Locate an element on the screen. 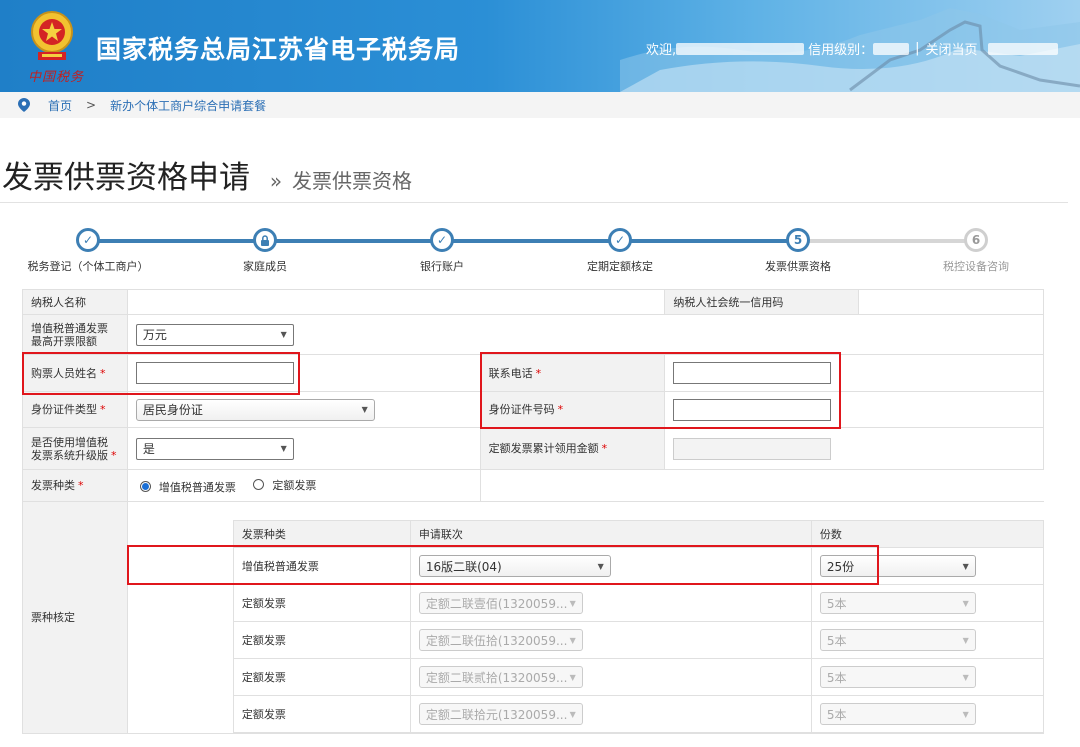  id-number-input is located at coordinates (752, 409).